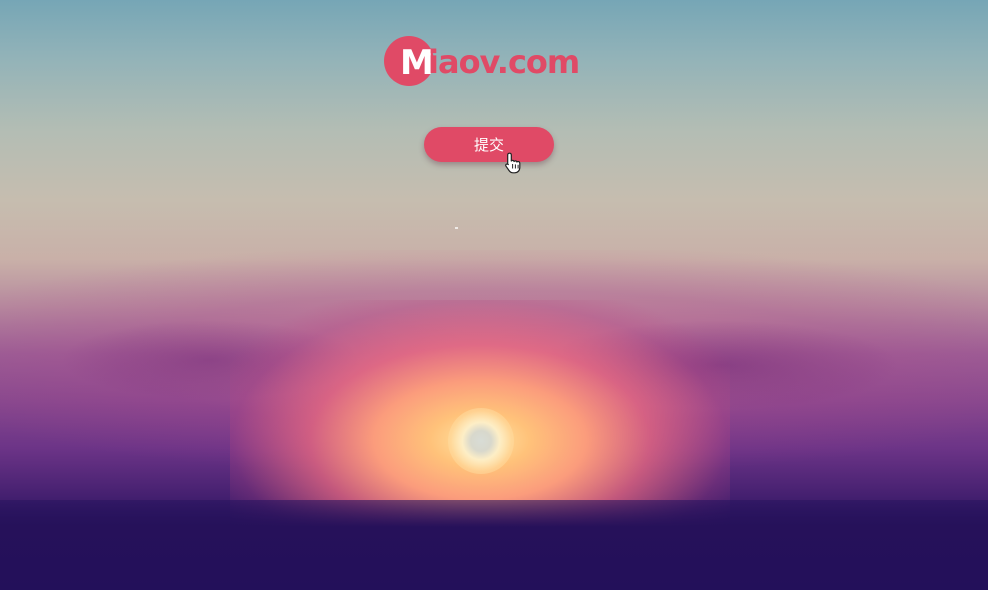 This screenshot has height=590, width=988. Describe the element at coordinates (489, 144) in the screenshot. I see `submit-button: 提交` at that location.